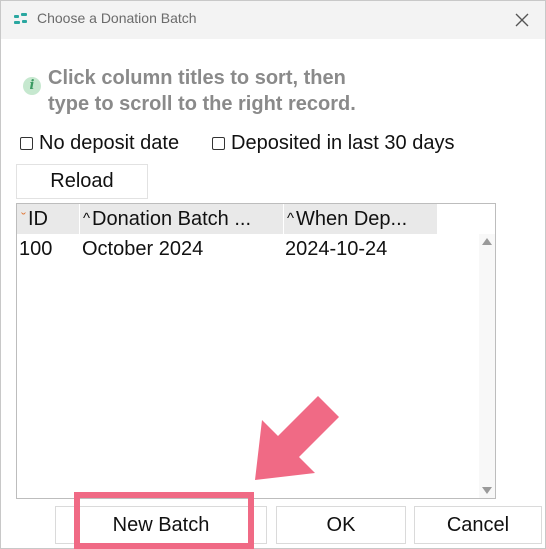 The image size is (546, 549). What do you see at coordinates (38, 219) in the screenshot?
I see `column-header-label: ID` at bounding box center [38, 219].